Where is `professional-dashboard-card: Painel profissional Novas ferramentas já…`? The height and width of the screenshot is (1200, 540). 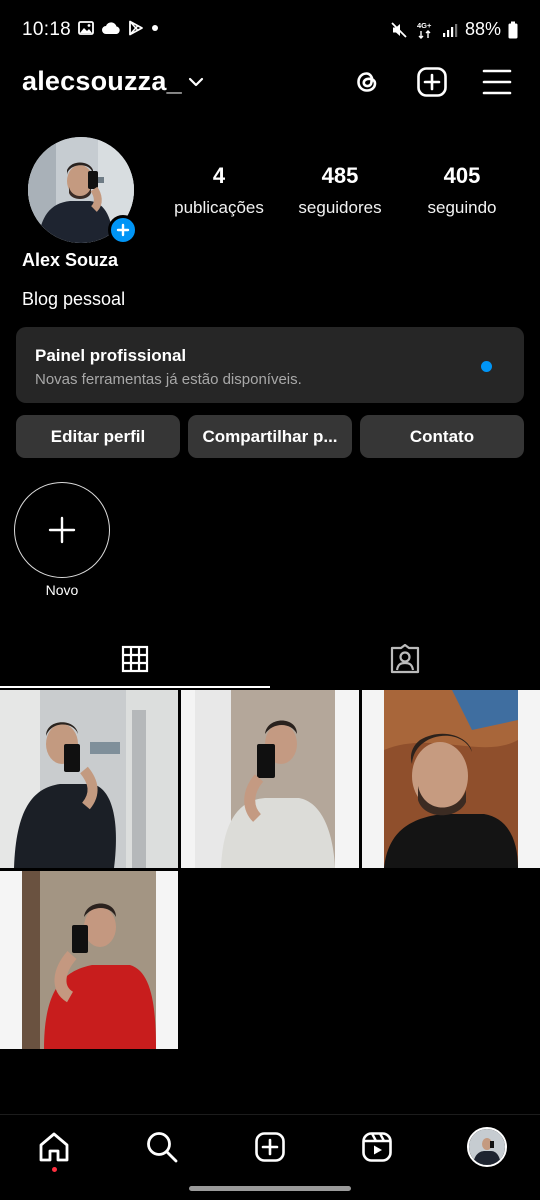
professional-dashboard-card: Painel profissional Novas ferramentas já… is located at coordinates (270, 365).